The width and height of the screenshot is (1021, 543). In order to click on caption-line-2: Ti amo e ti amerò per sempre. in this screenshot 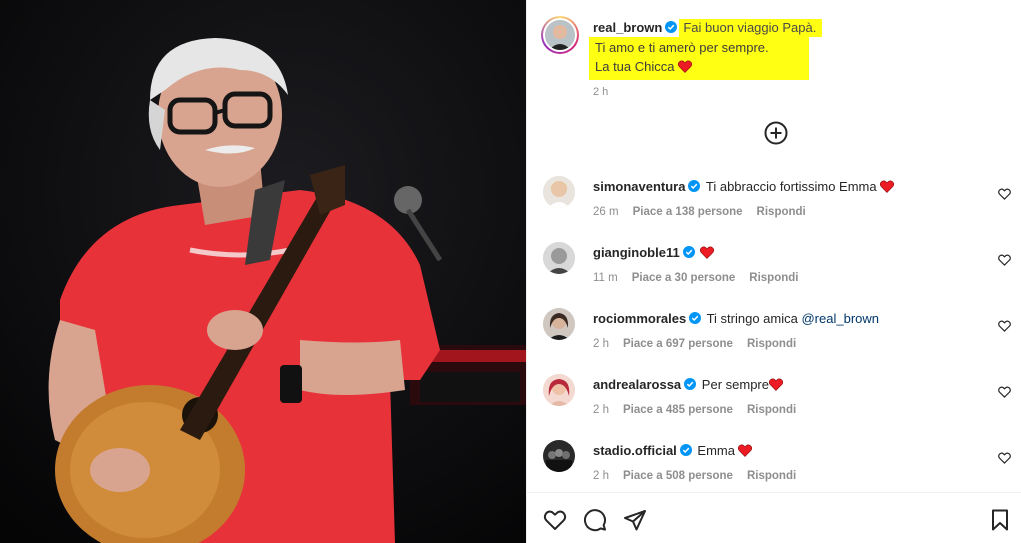, I will do `click(682, 47)`.